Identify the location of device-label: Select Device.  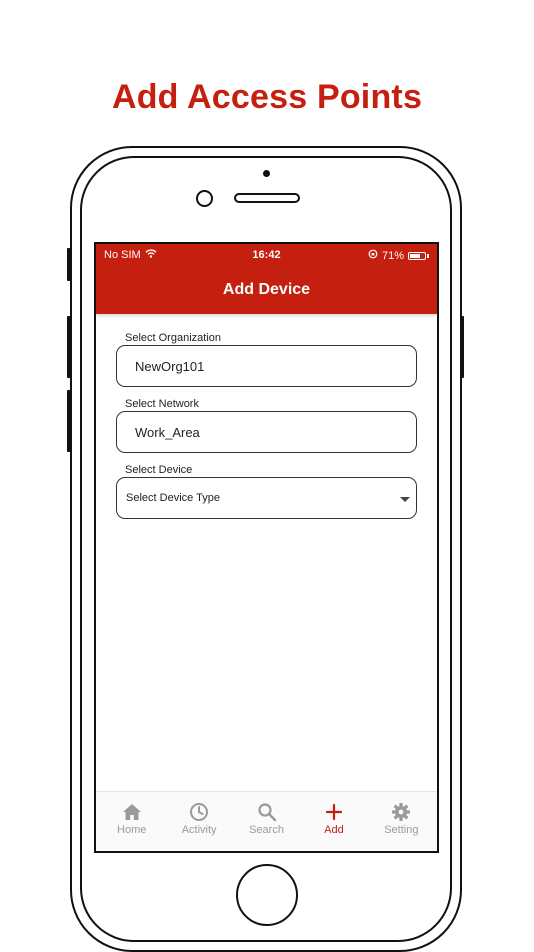
(159, 470).